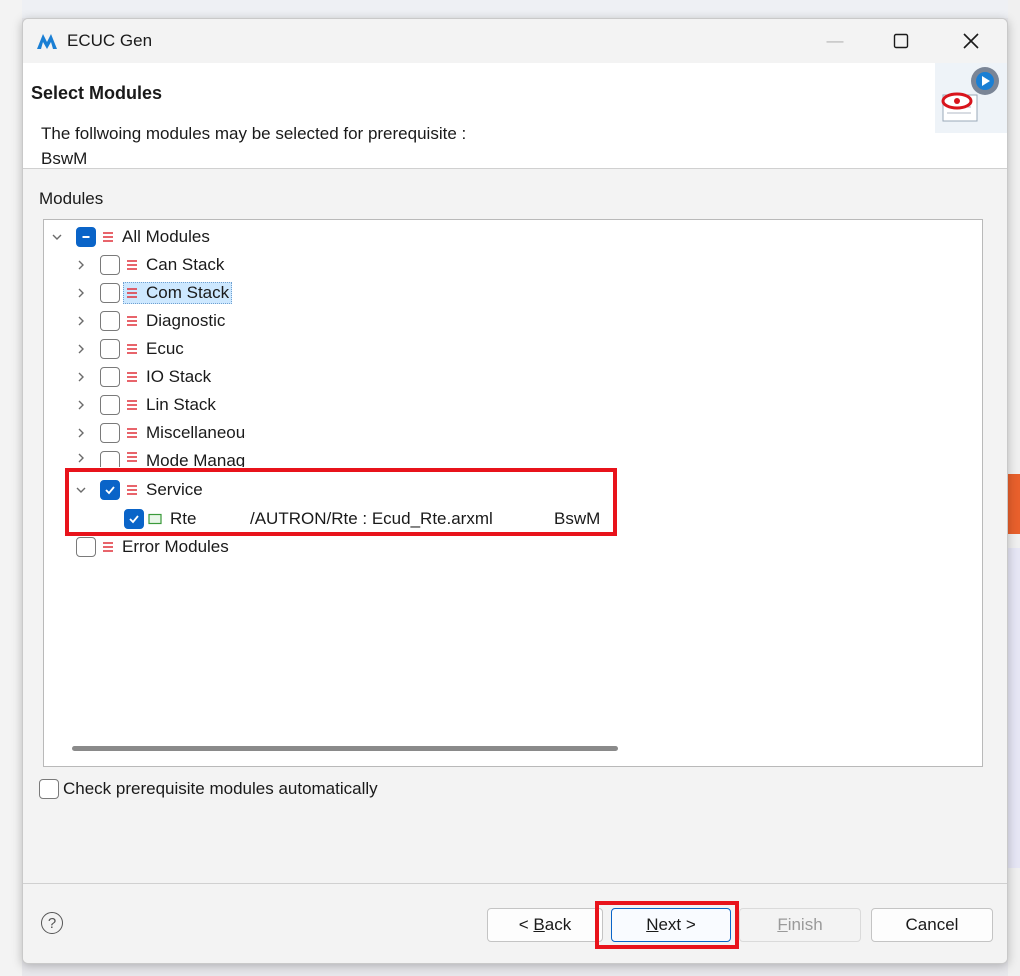 The height and width of the screenshot is (976, 1020). What do you see at coordinates (371, 518) in the screenshot?
I see `rte-path: /AUTRON/Rte : Ecud_Rte.arxml` at bounding box center [371, 518].